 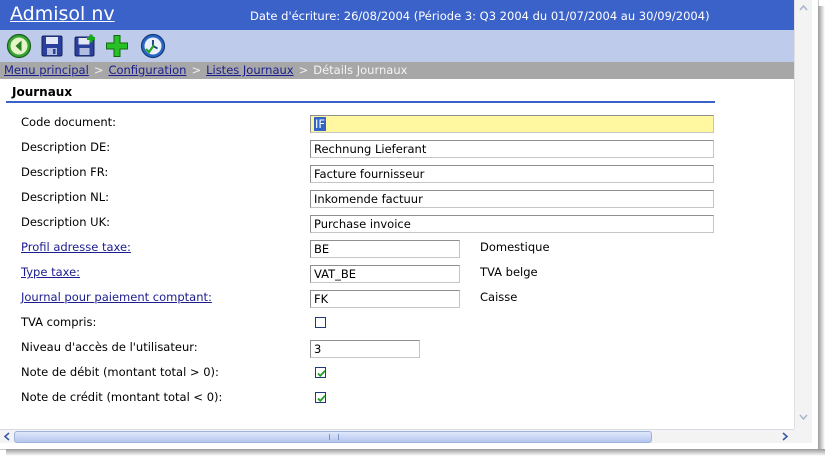 I want to click on vat-included-checkbox, so click(x=320, y=322).